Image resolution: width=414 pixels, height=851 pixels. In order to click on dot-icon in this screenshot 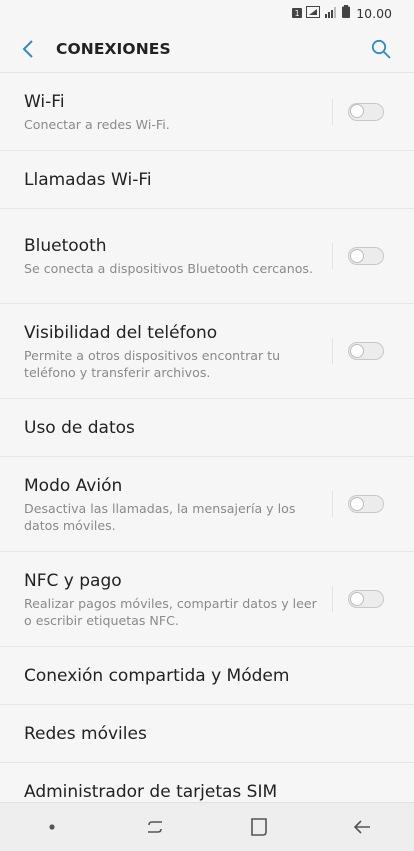, I will do `click(52, 827)`.